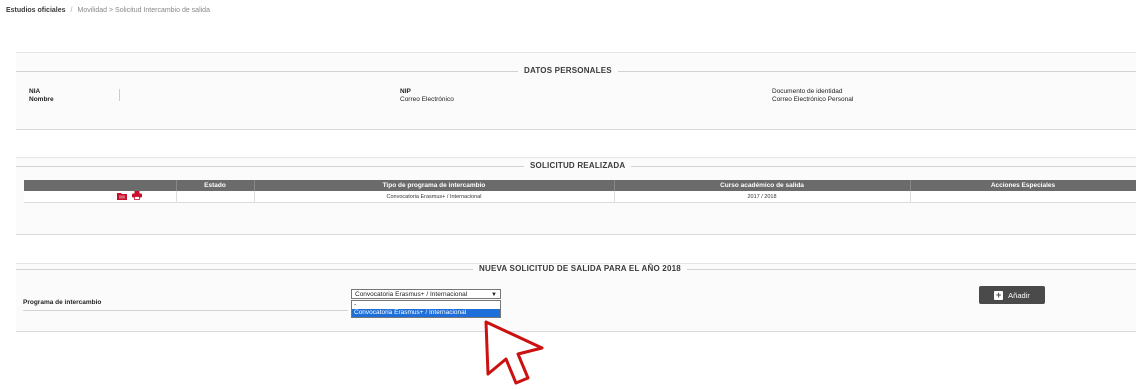 This screenshot has width=1136, height=390. What do you see at coordinates (426, 305) in the screenshot?
I see `dropdown-option: -` at bounding box center [426, 305].